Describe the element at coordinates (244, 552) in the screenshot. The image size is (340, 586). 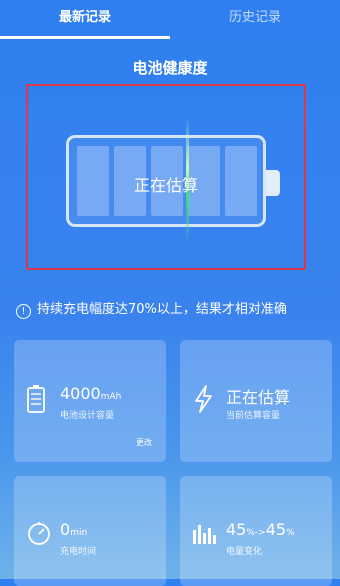
I see `battery-change-label: 电量变化` at that location.